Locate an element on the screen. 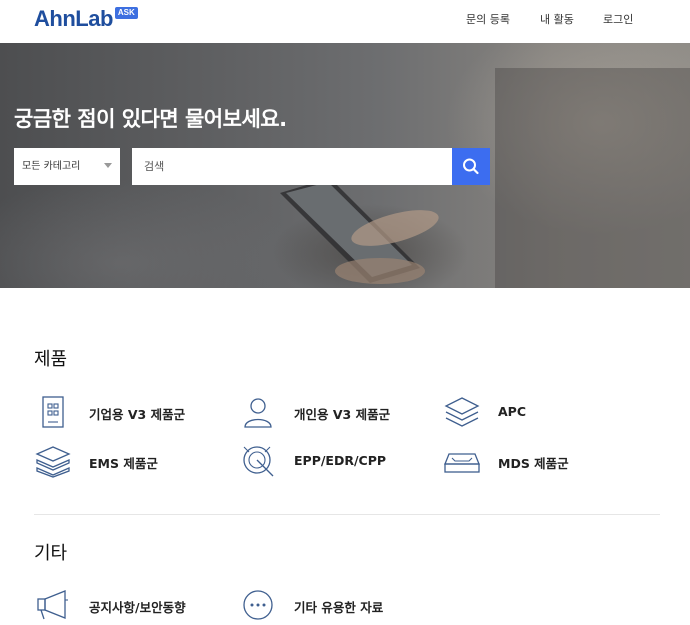 The height and width of the screenshot is (625, 690). product-label: 기업용 V3 제품군 is located at coordinates (137, 414).